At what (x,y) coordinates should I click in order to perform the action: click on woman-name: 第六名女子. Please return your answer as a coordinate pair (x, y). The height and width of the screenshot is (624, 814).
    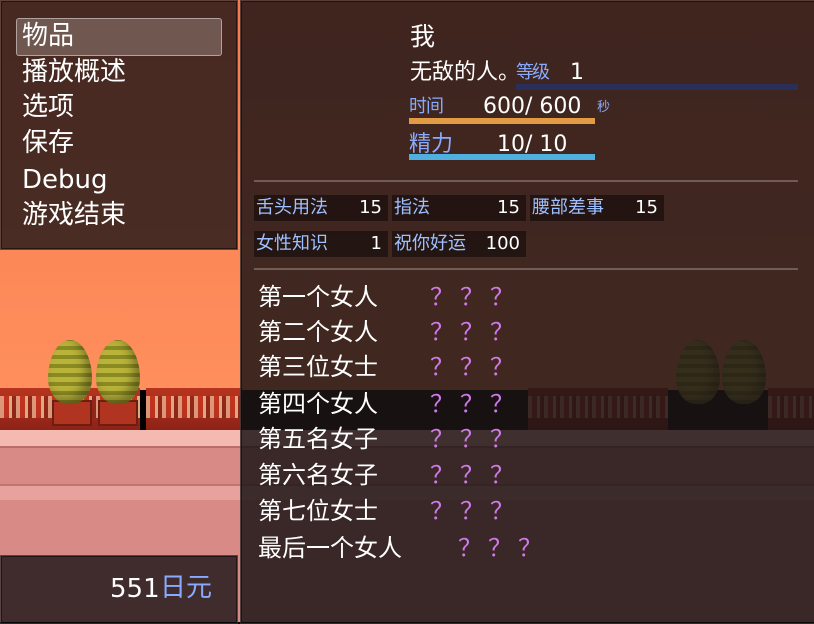
    Looking at the image, I should click on (318, 475).